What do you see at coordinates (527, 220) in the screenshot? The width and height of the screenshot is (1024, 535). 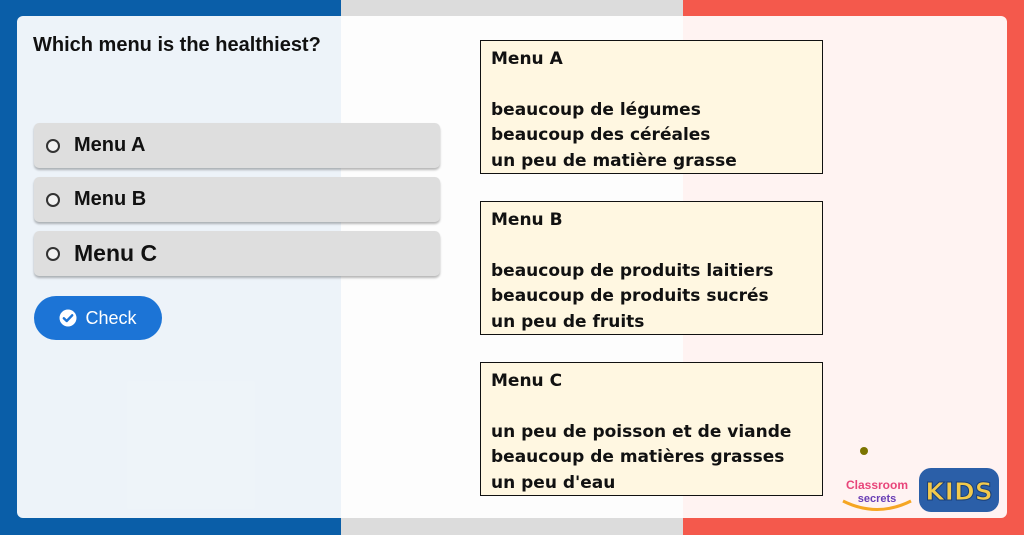 I see `menu-title: Menu B` at bounding box center [527, 220].